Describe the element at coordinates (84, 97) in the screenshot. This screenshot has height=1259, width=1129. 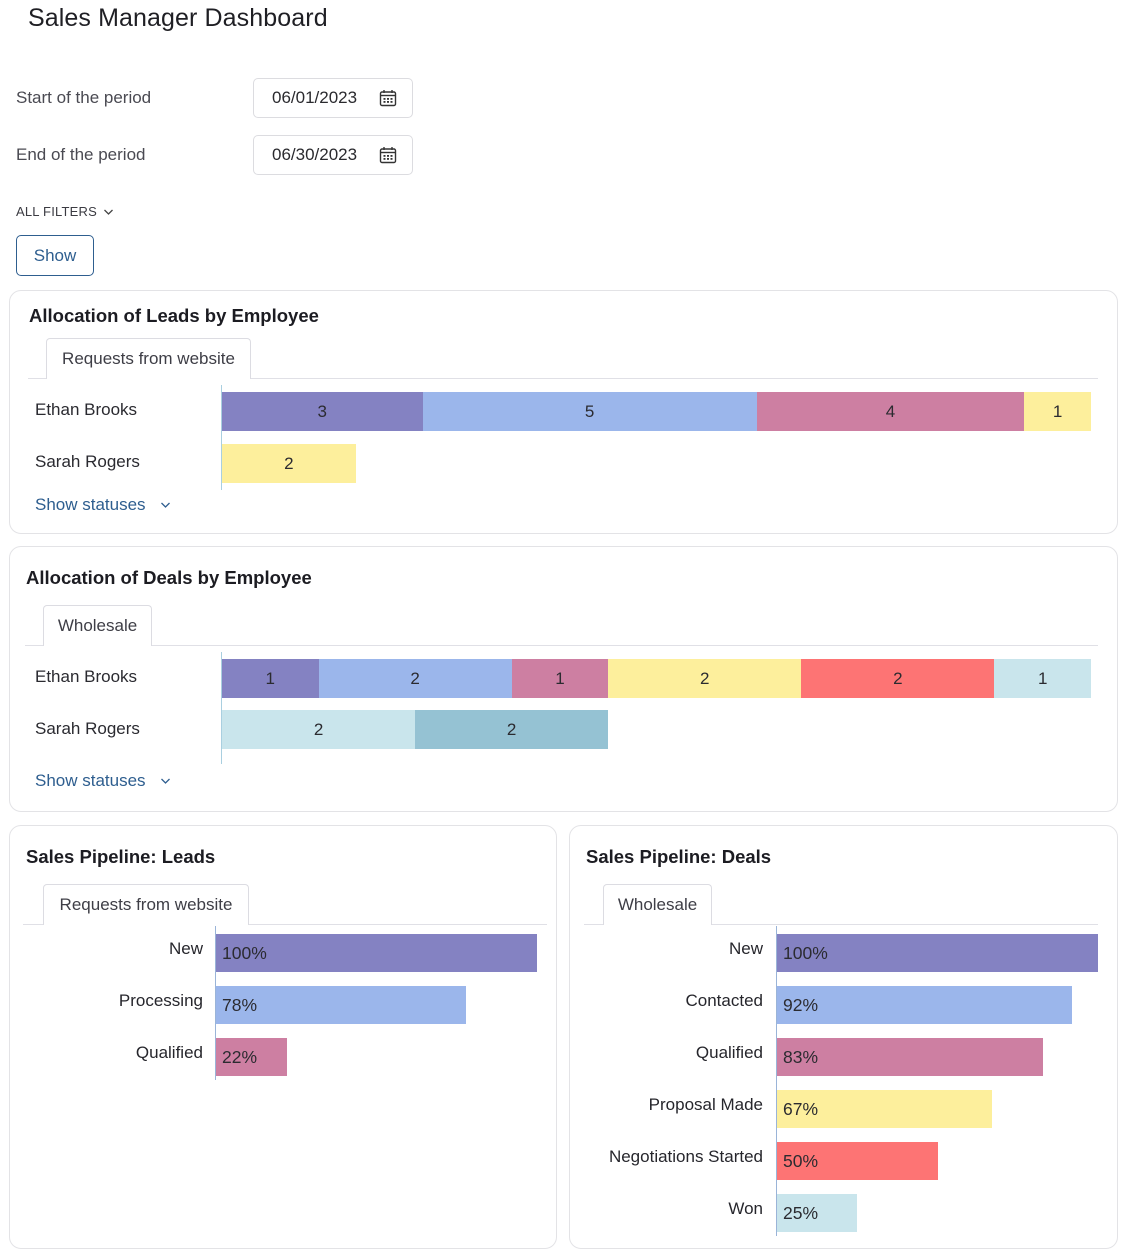
I see `start-period-label: Start of the period` at that location.